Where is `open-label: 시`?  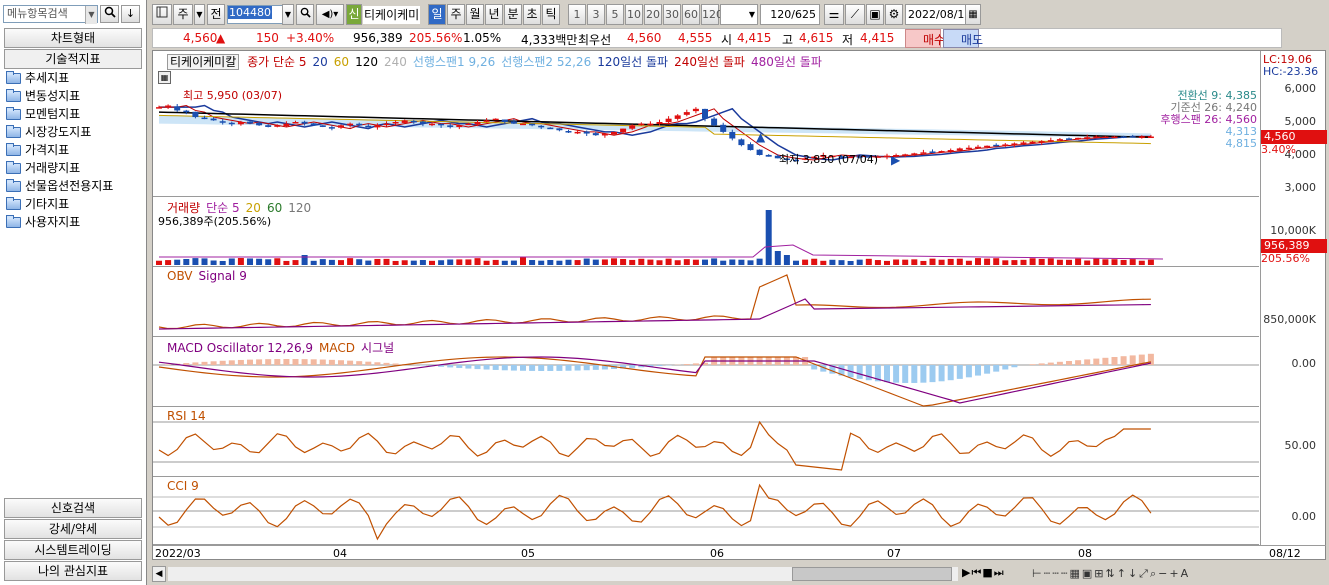 open-label: 시 is located at coordinates (727, 40).